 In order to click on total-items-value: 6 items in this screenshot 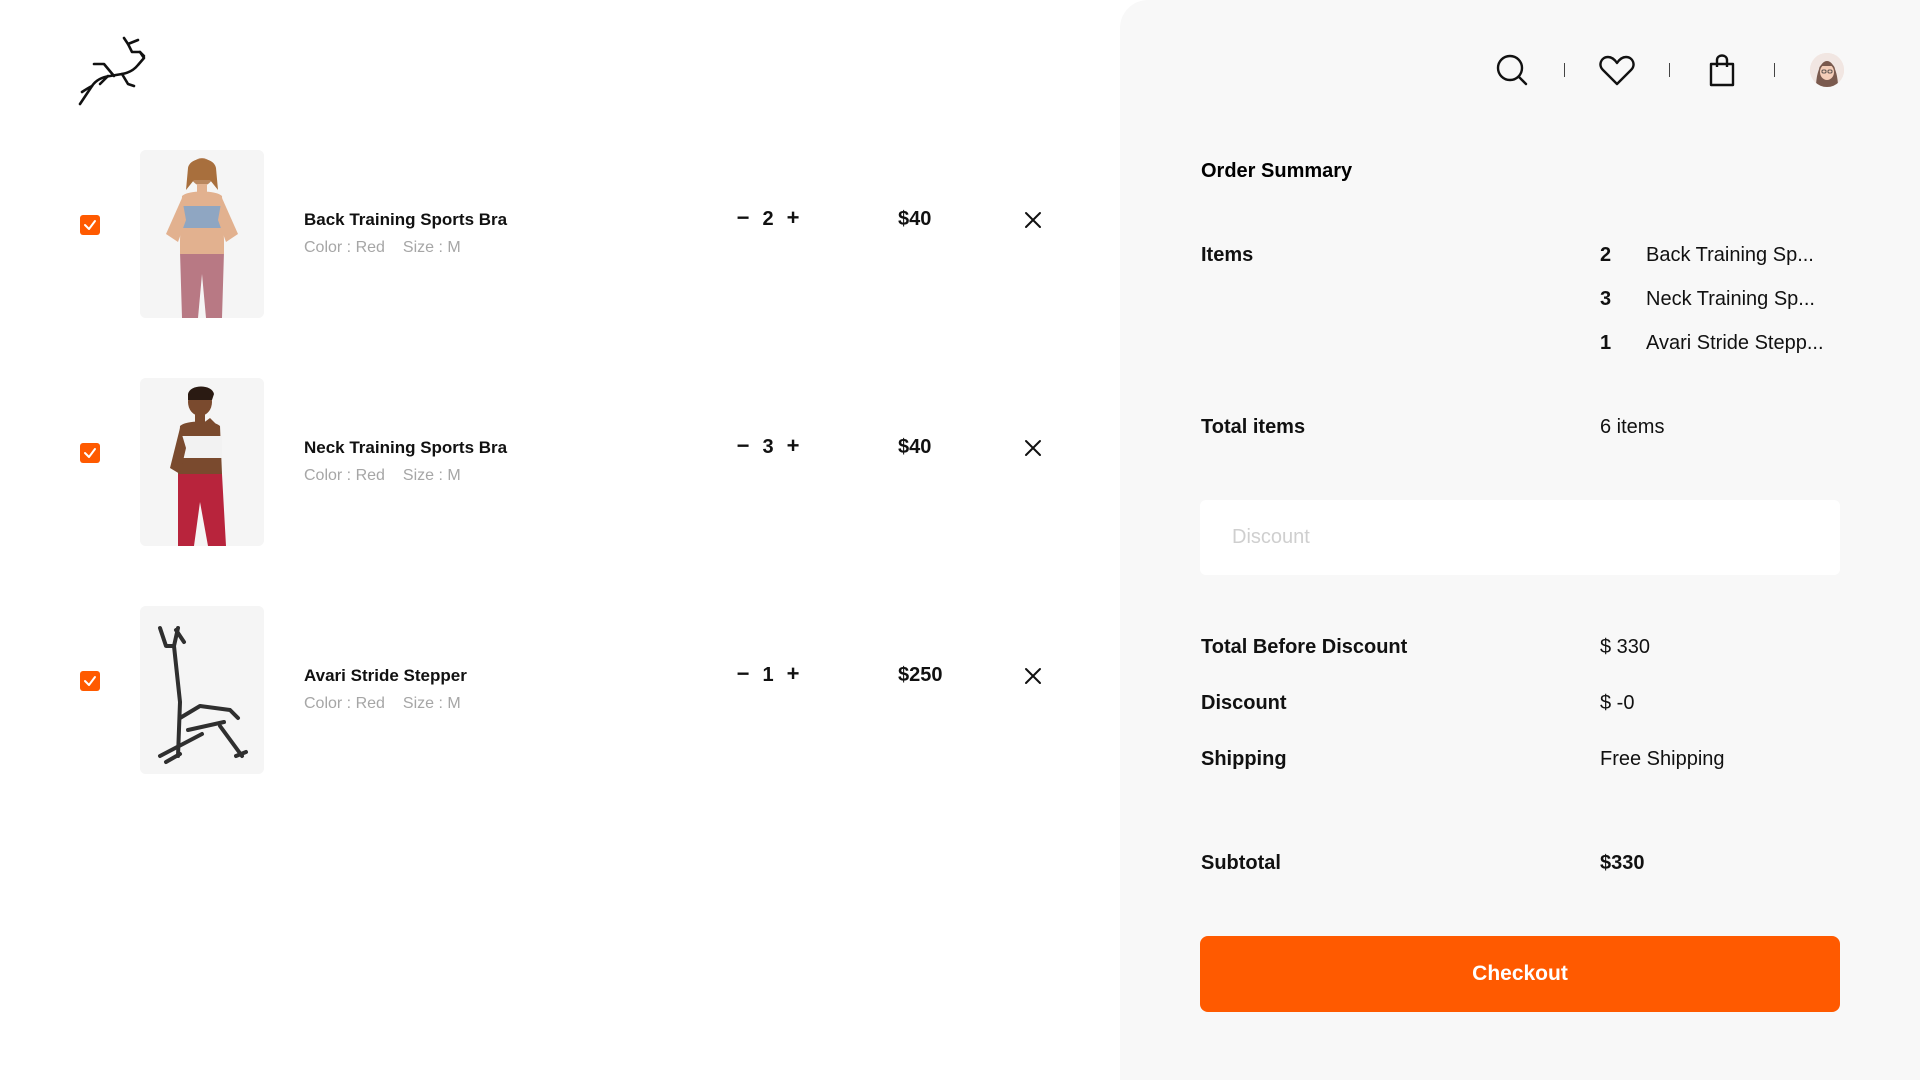, I will do `click(1632, 427)`.